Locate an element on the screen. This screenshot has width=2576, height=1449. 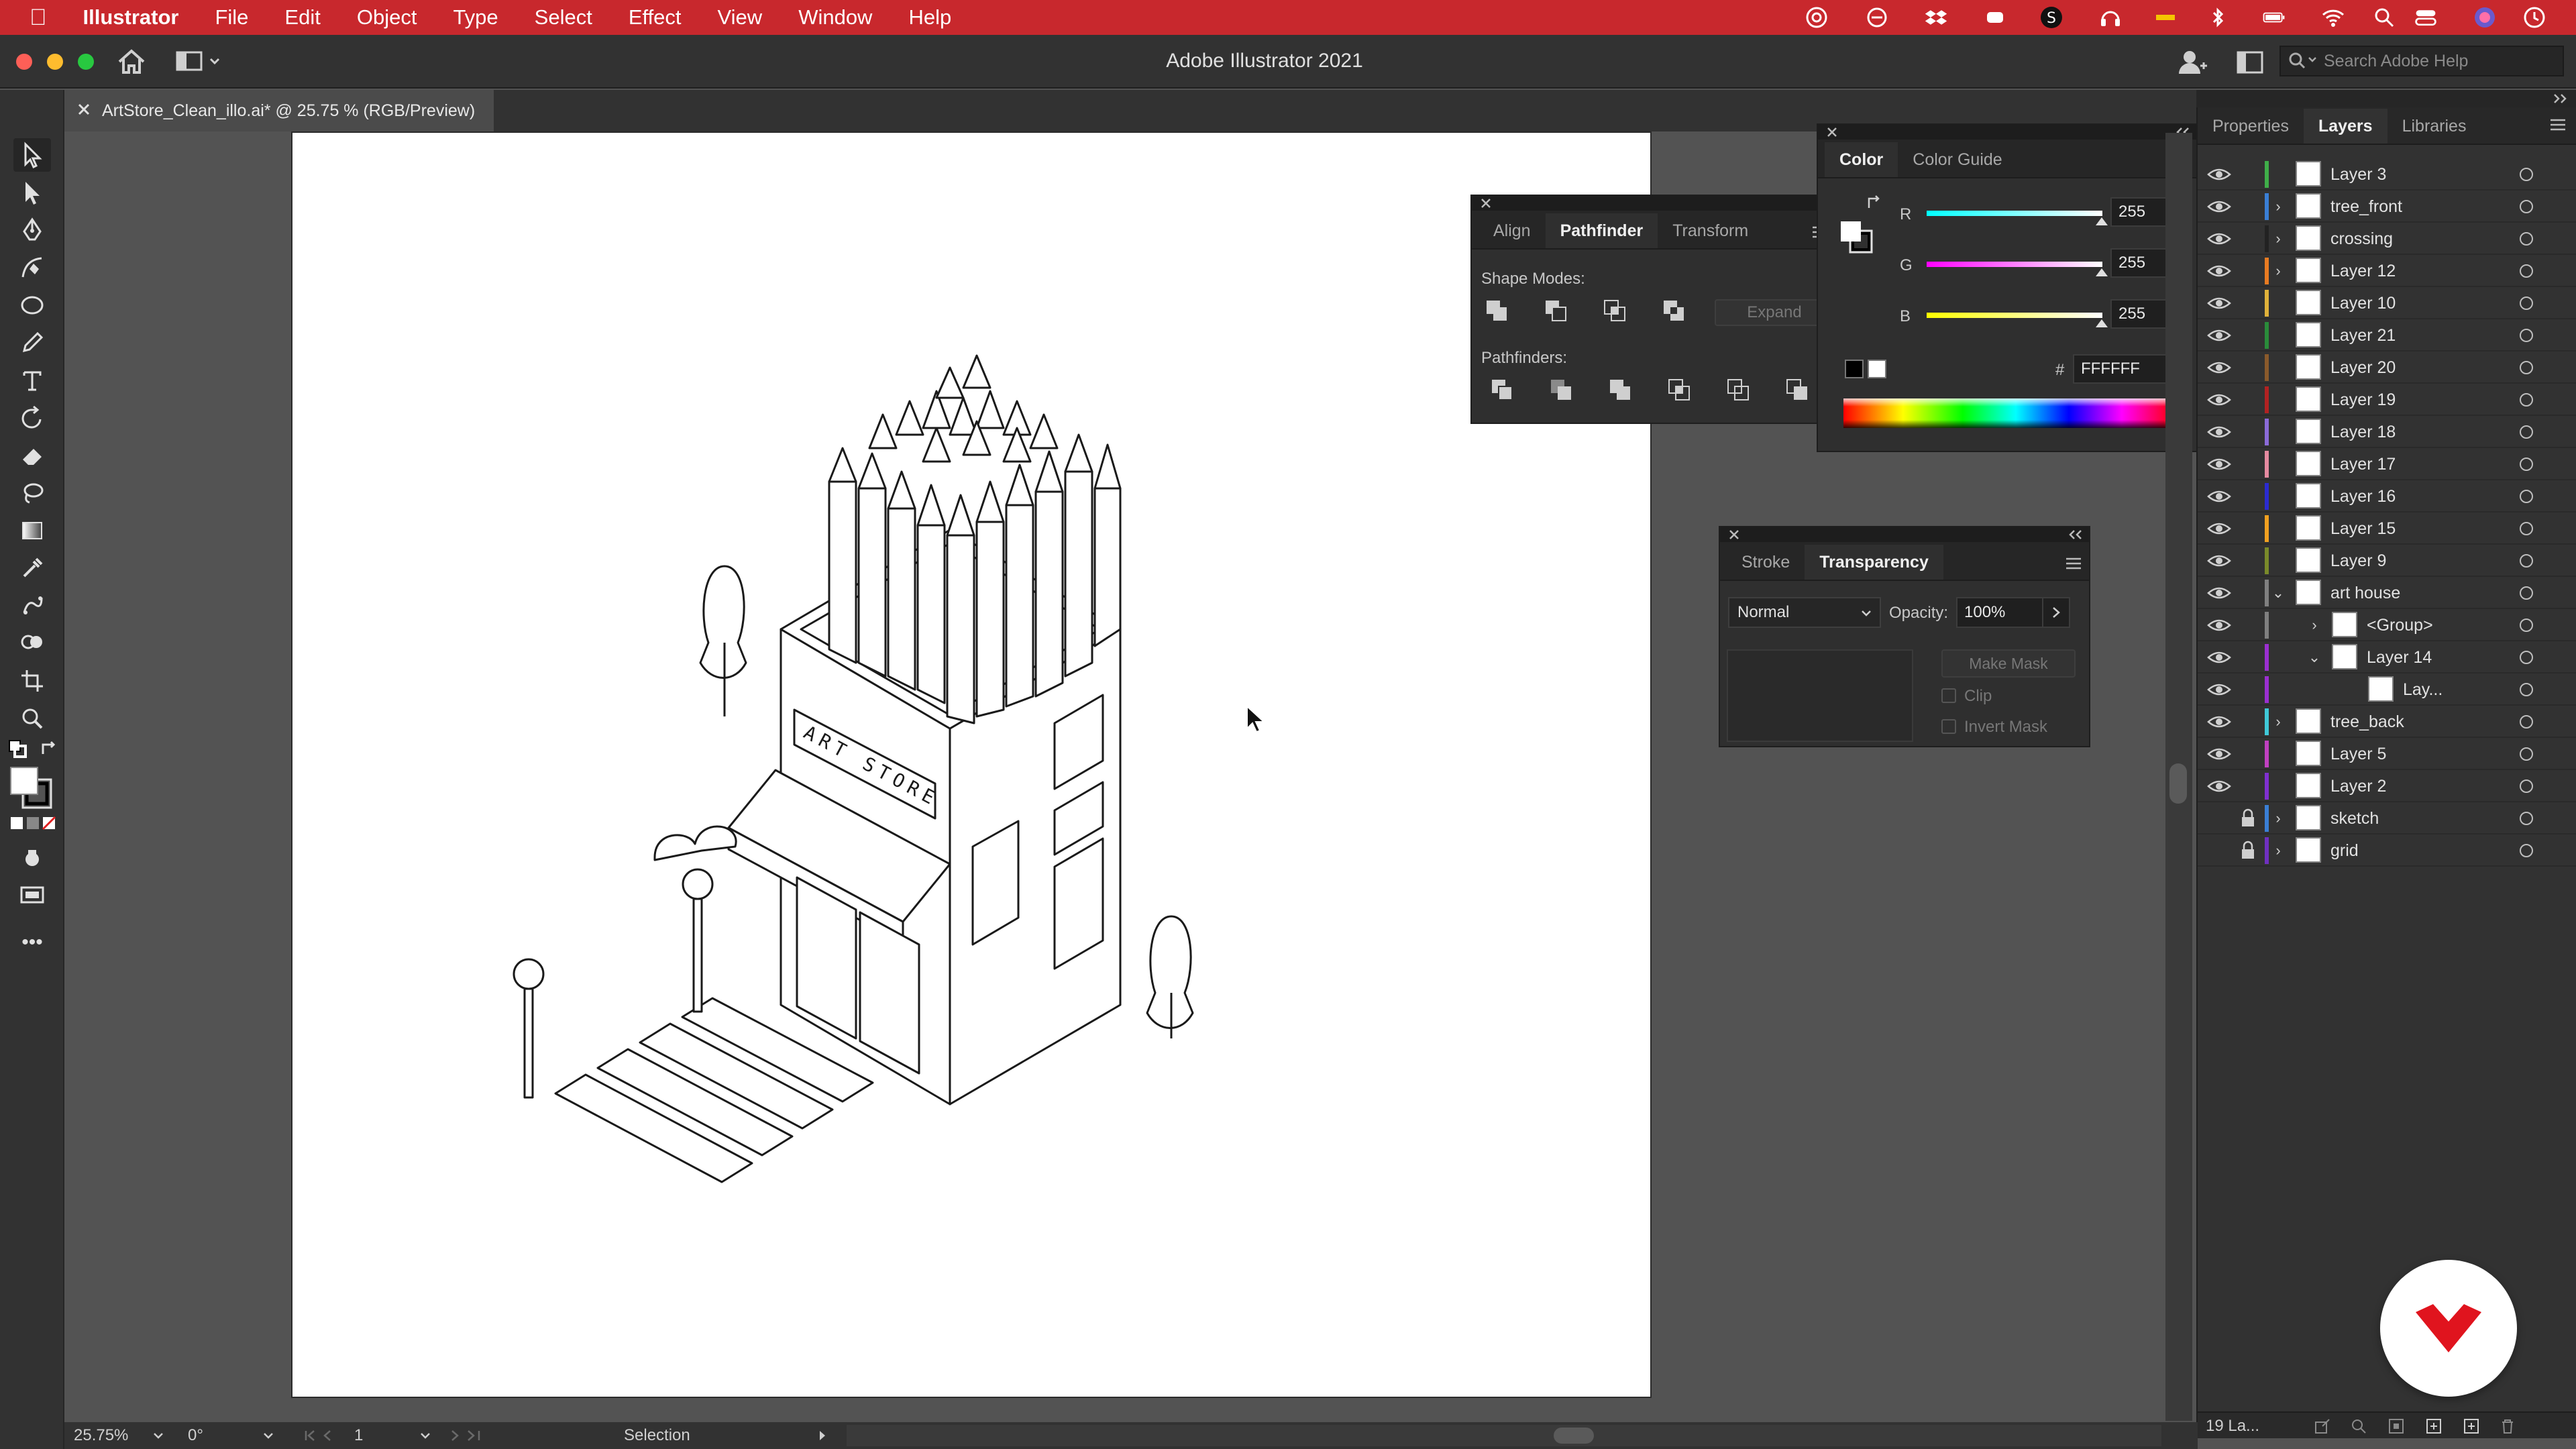
puppet-warp-tool-icon is located at coordinates (32, 606).